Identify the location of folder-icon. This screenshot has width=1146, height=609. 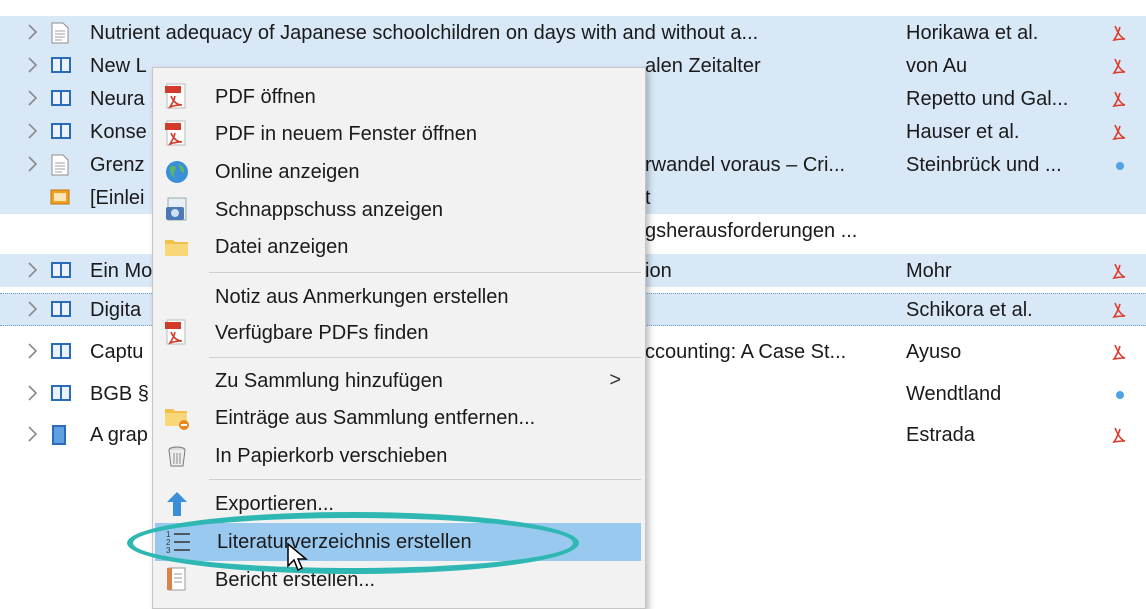
(177, 247).